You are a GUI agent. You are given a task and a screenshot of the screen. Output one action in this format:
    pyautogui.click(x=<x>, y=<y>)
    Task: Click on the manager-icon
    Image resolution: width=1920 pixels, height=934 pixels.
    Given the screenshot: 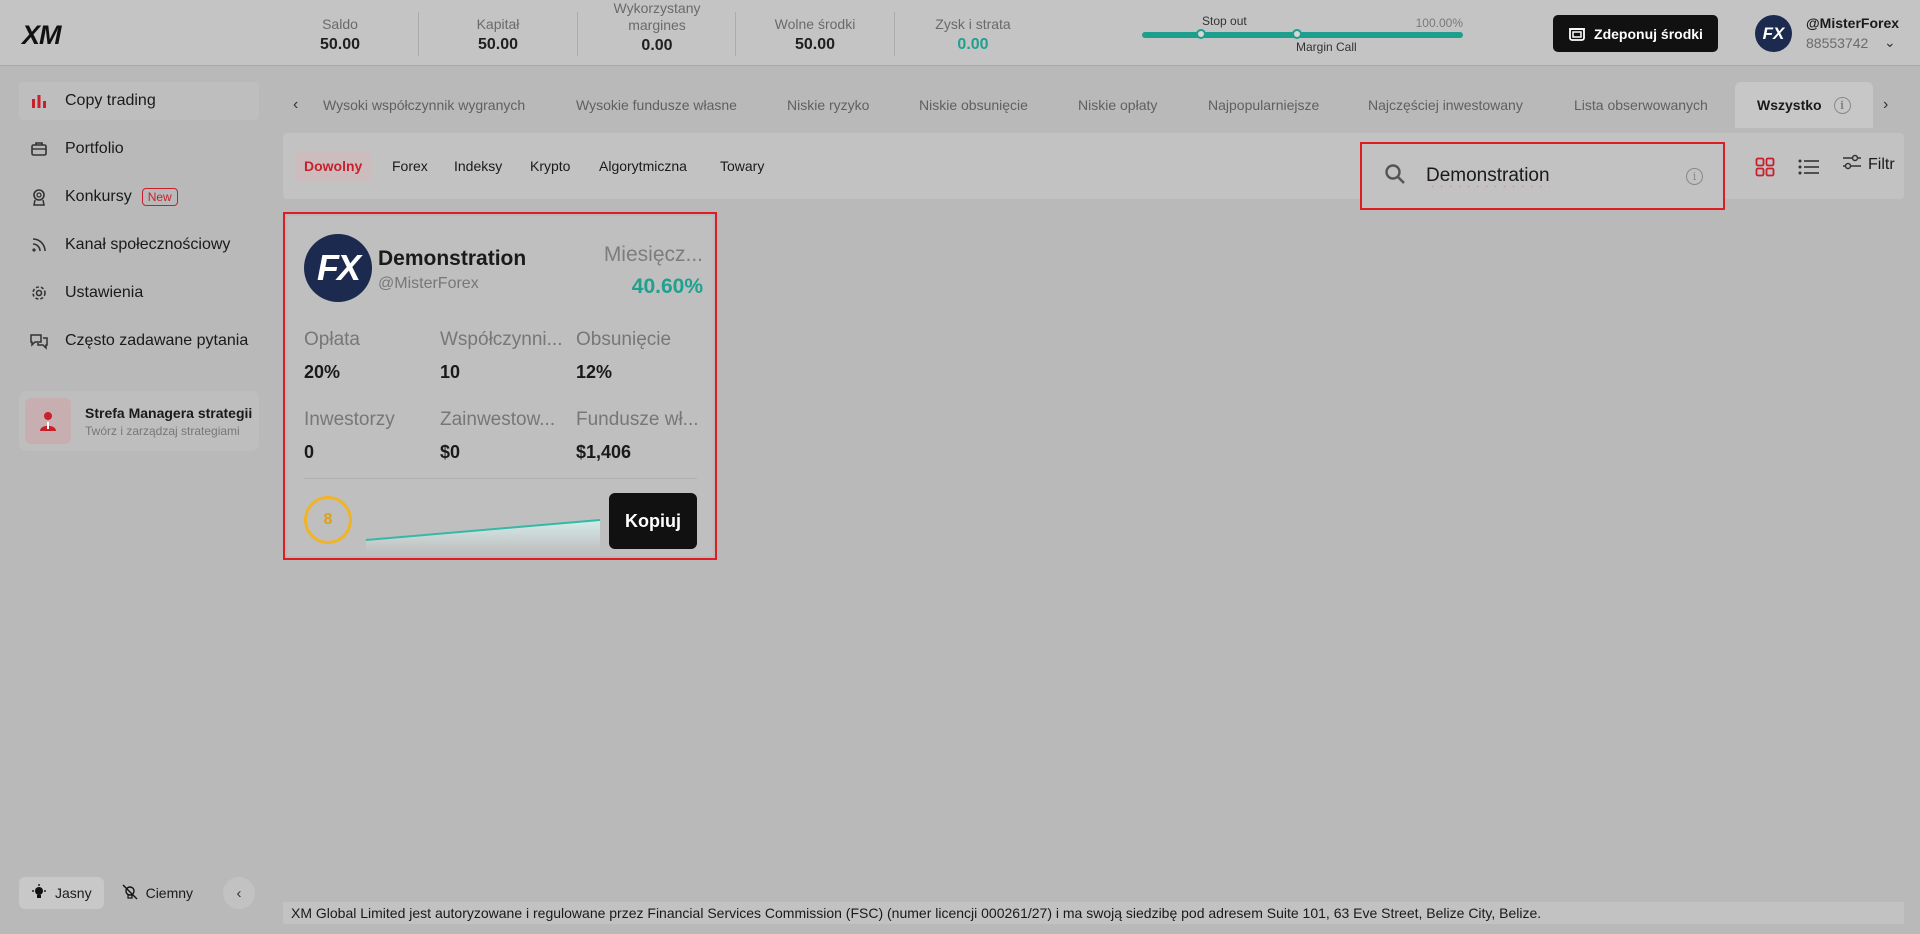 What is the action you would take?
    pyautogui.click(x=48, y=421)
    